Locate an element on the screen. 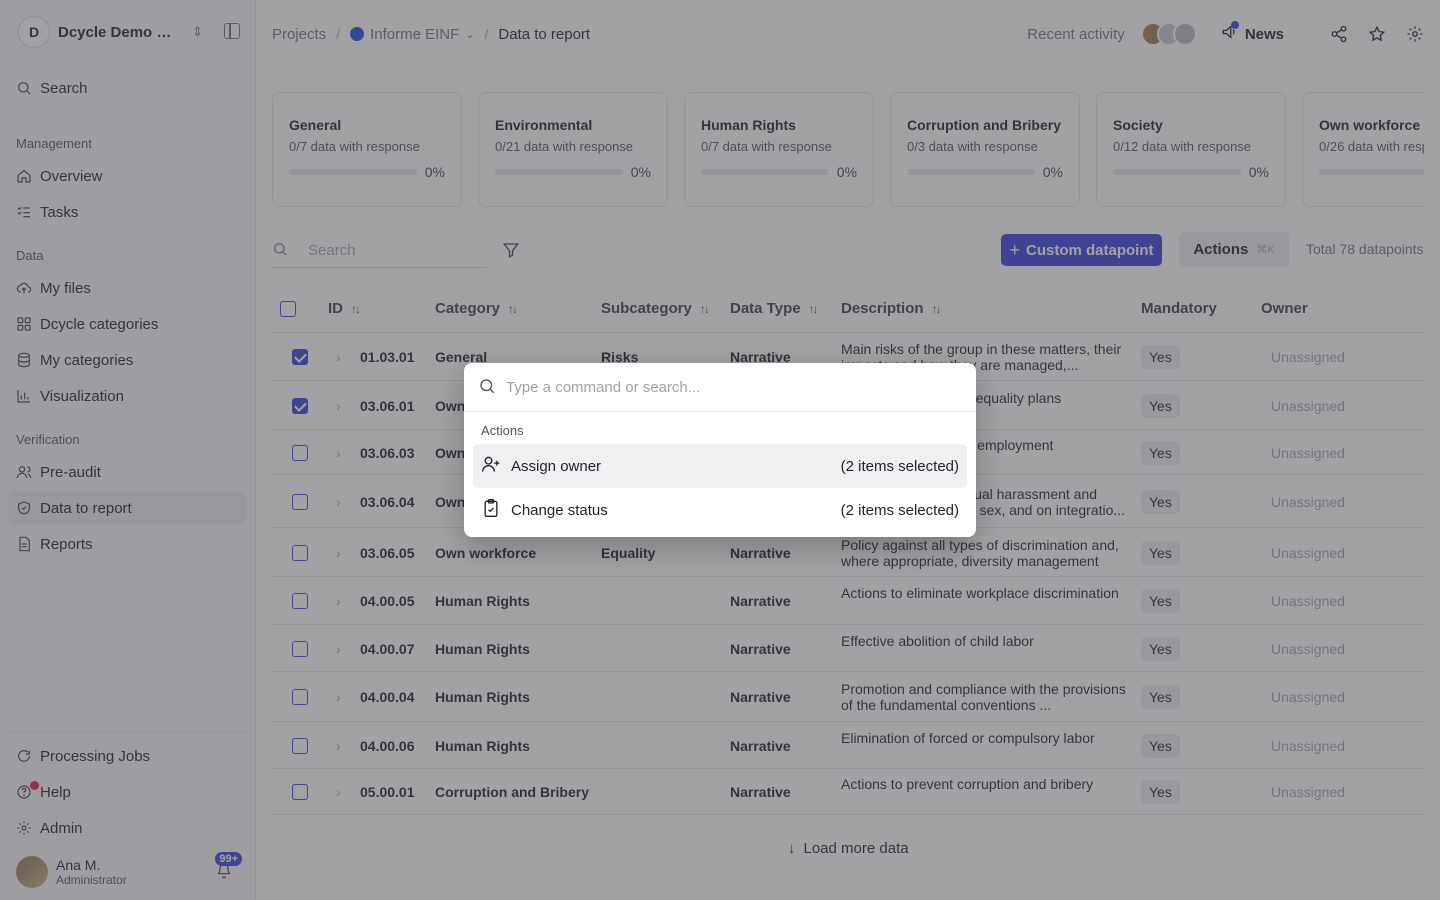 The image size is (1440, 900). command-group-label: Actions is located at coordinates (502, 430).